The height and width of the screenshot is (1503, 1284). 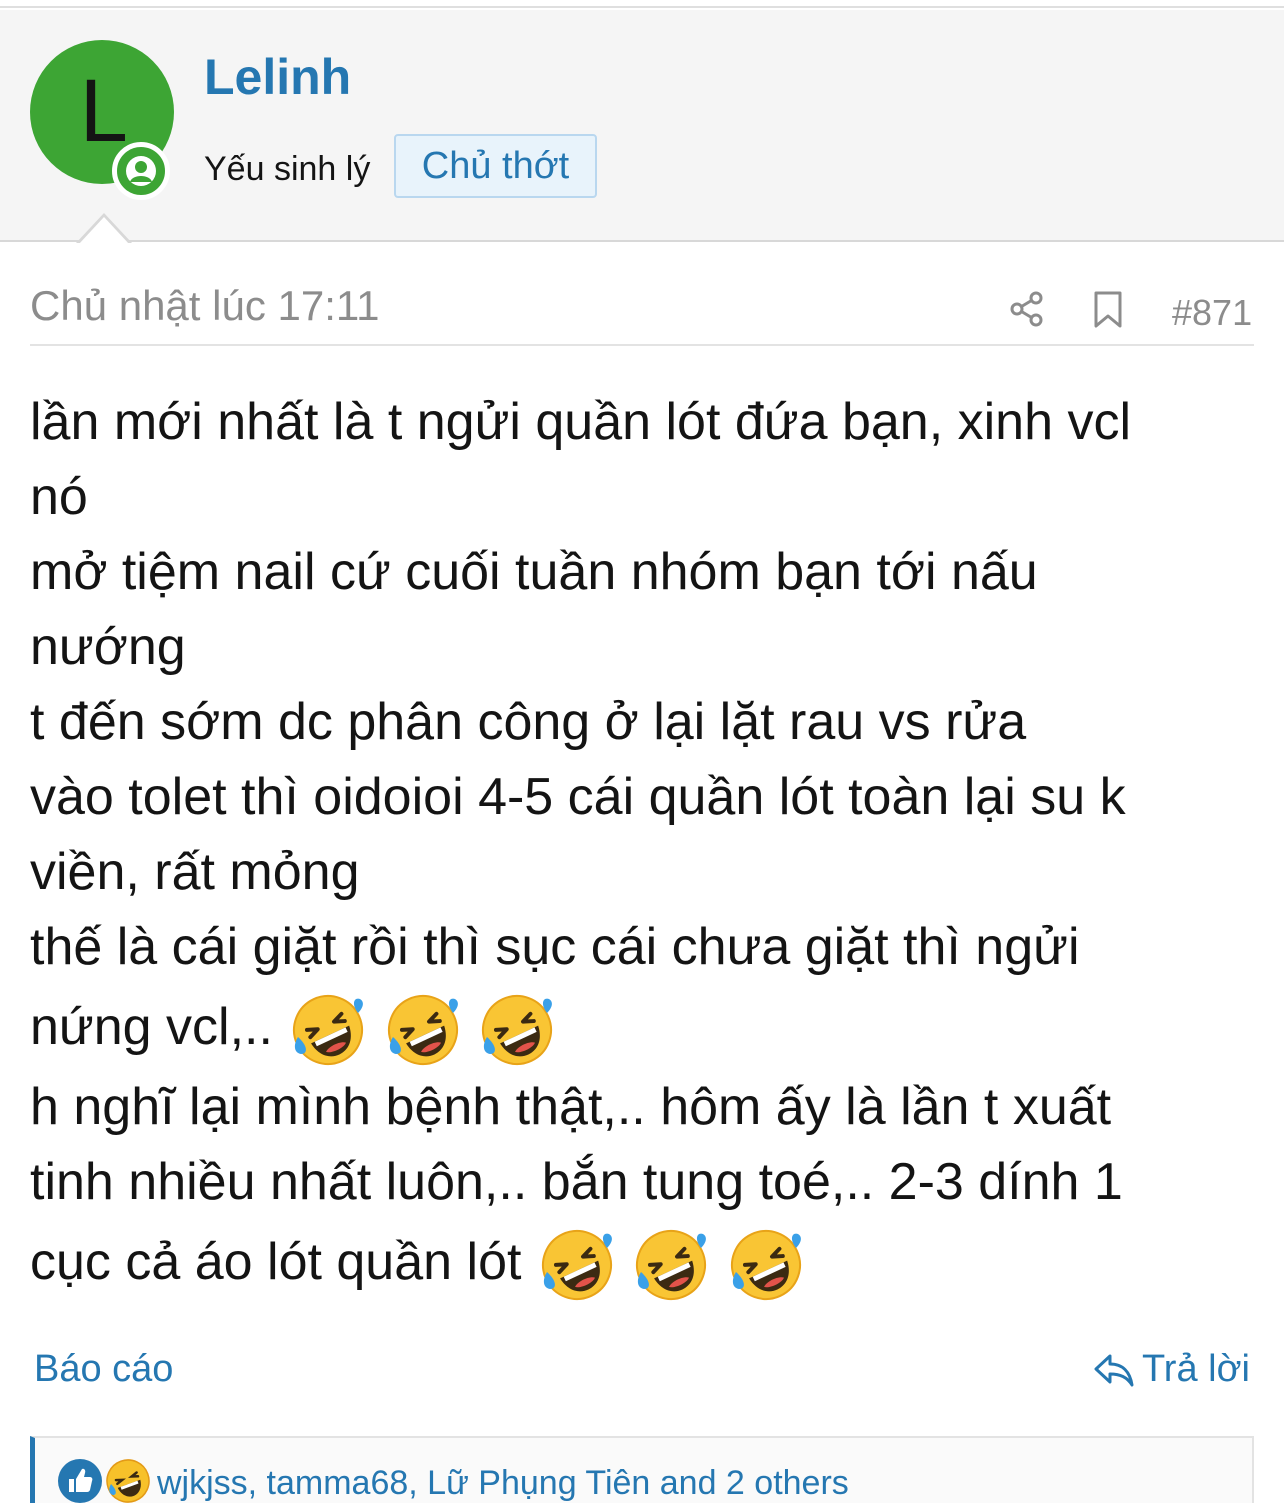 What do you see at coordinates (108, 647) in the screenshot?
I see `message-line: nướng` at bounding box center [108, 647].